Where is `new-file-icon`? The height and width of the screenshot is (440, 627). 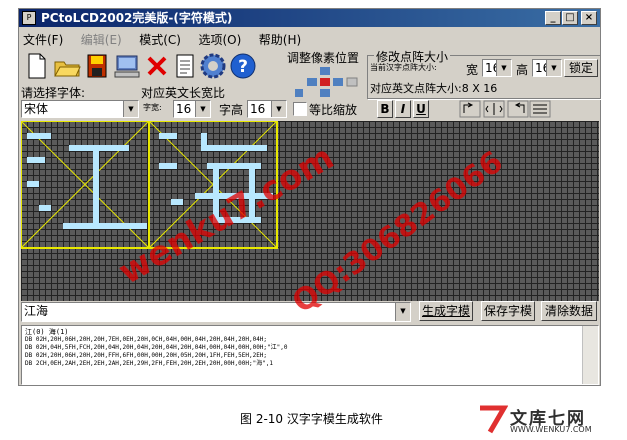 new-file-icon is located at coordinates (37, 66).